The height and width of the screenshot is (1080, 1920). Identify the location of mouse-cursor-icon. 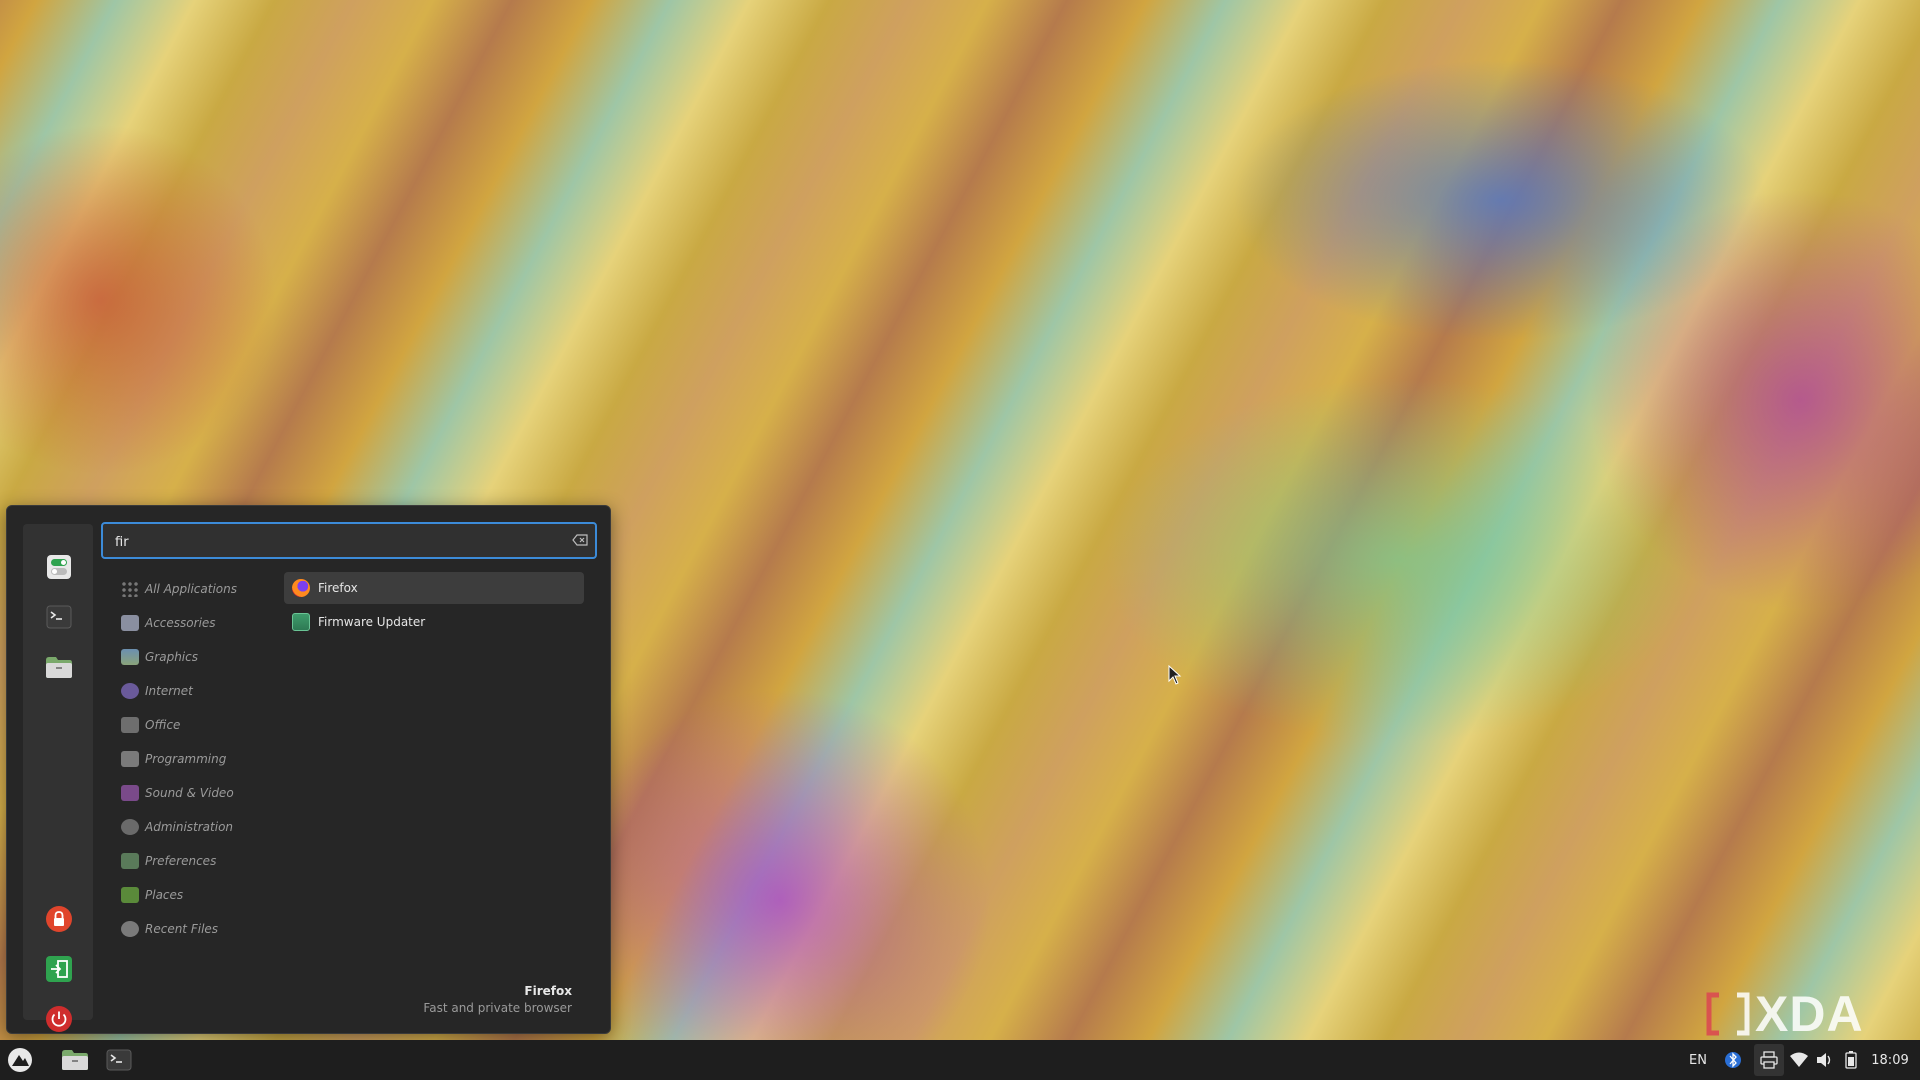
(1175, 675).